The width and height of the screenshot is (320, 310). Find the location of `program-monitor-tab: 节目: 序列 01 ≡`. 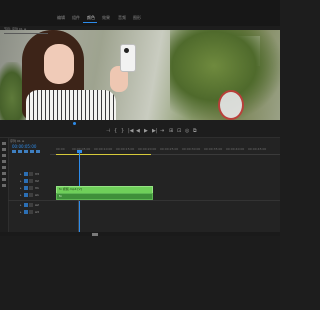

program-monitor-tab: 节目: 序列 01 ≡ is located at coordinates (49, 29).